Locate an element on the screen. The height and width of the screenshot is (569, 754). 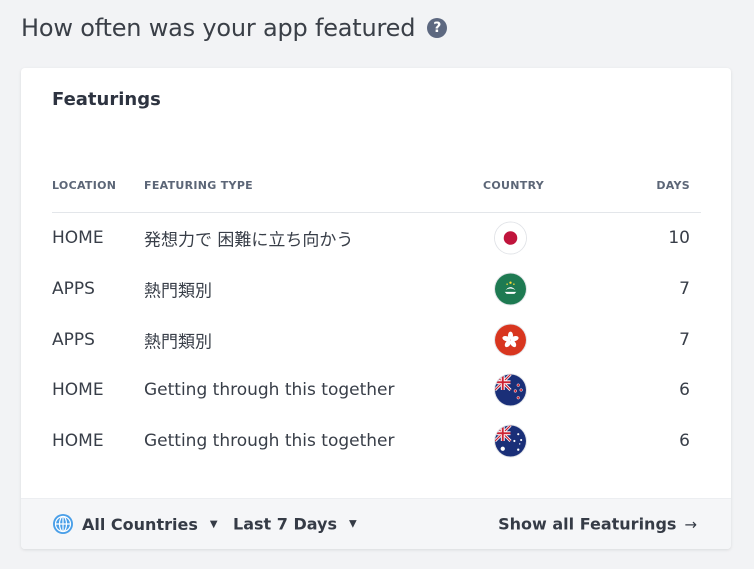
period-filter-dropdown: Last 7 Days ▼ is located at coordinates (295, 524).